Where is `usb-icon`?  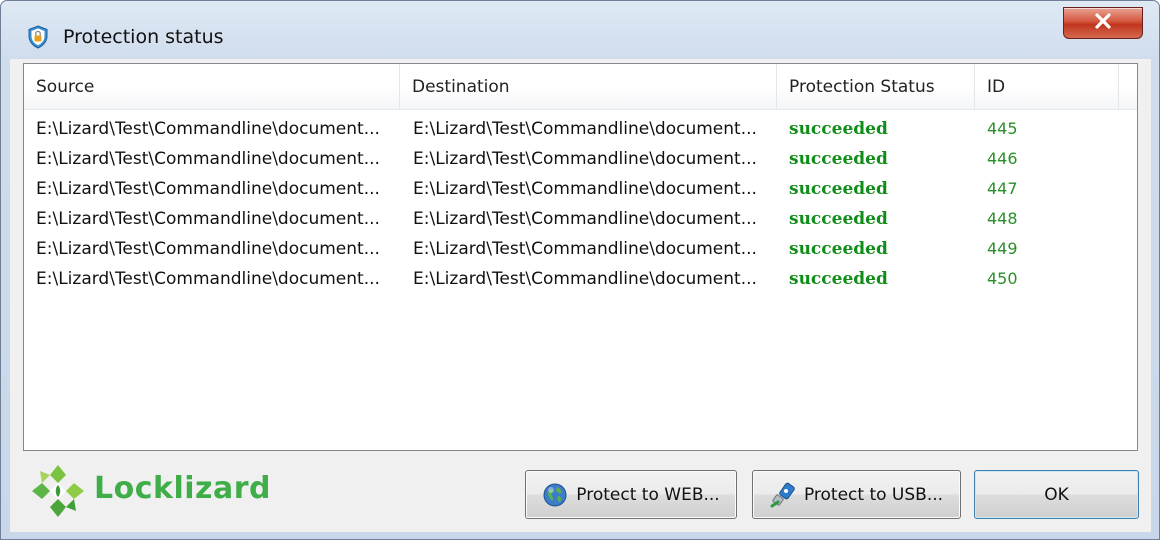 usb-icon is located at coordinates (783, 495).